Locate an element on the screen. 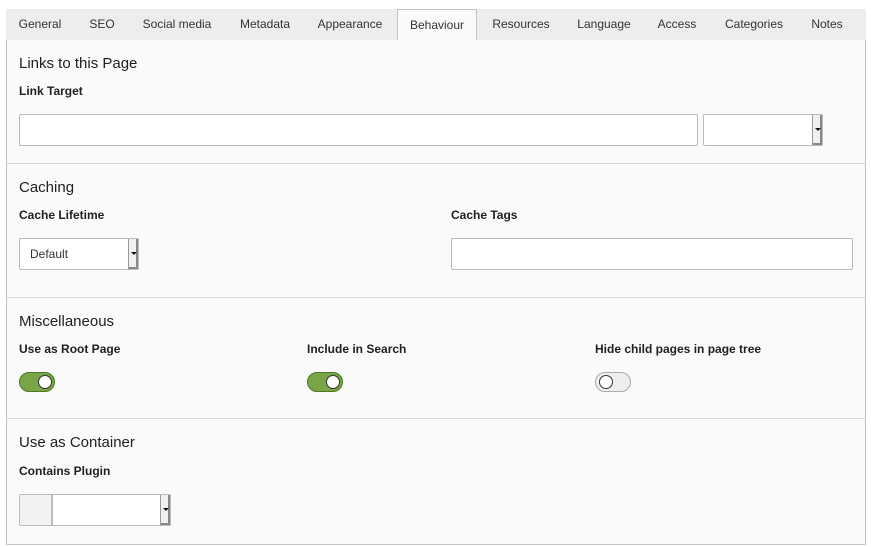 This screenshot has height=547, width=871. tab-general: General is located at coordinates (40, 24).